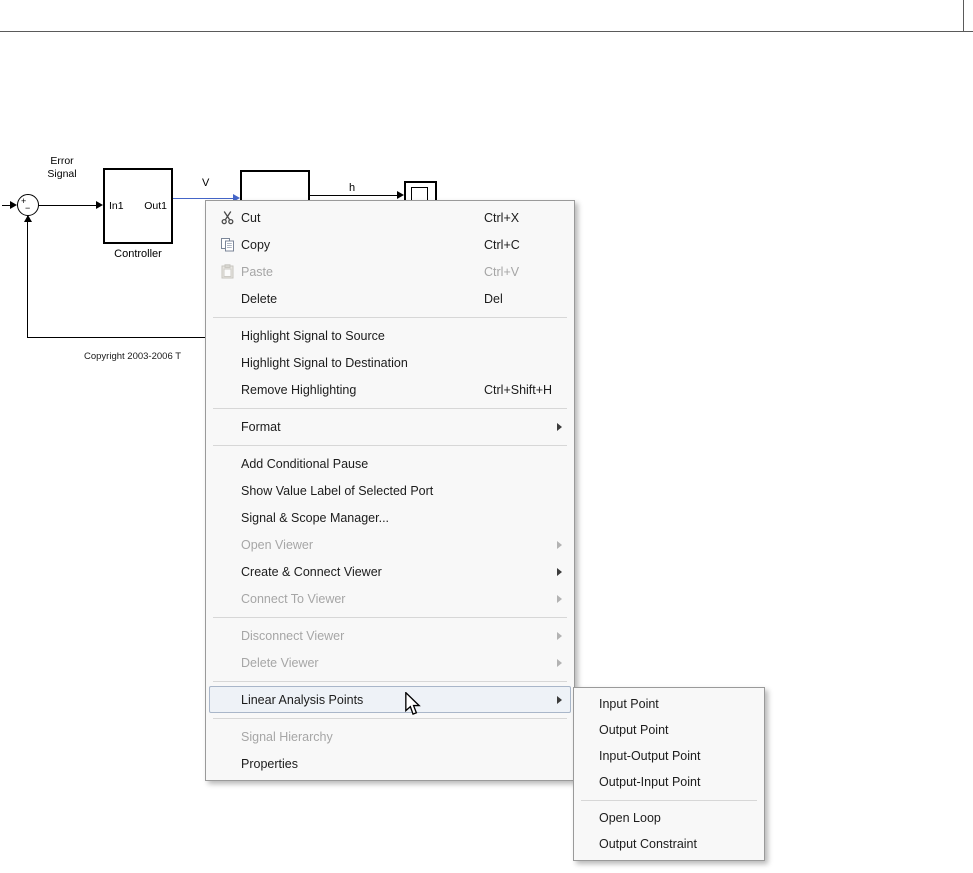  I want to click on menu-item-connect-to-viewer: Connect To Viewer, so click(390, 598).